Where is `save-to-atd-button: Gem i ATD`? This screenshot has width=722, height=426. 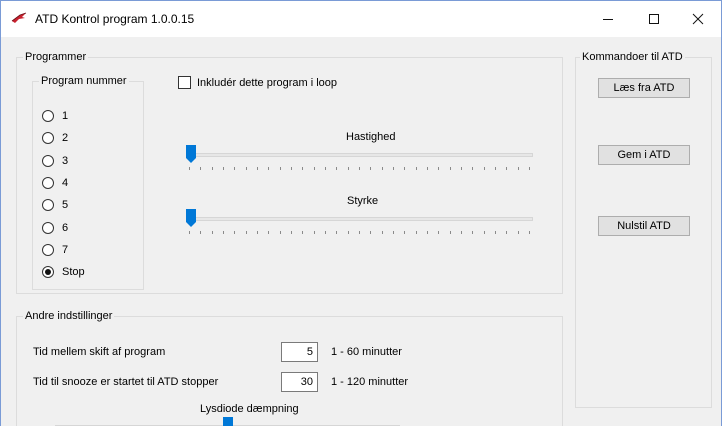 save-to-atd-button: Gem i ATD is located at coordinates (644, 155).